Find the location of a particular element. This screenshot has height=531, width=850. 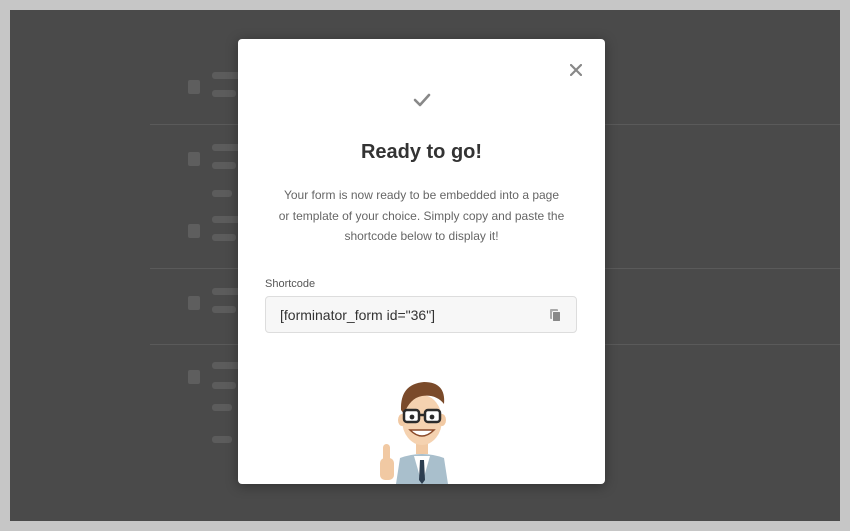

copy-icon is located at coordinates (555, 315).